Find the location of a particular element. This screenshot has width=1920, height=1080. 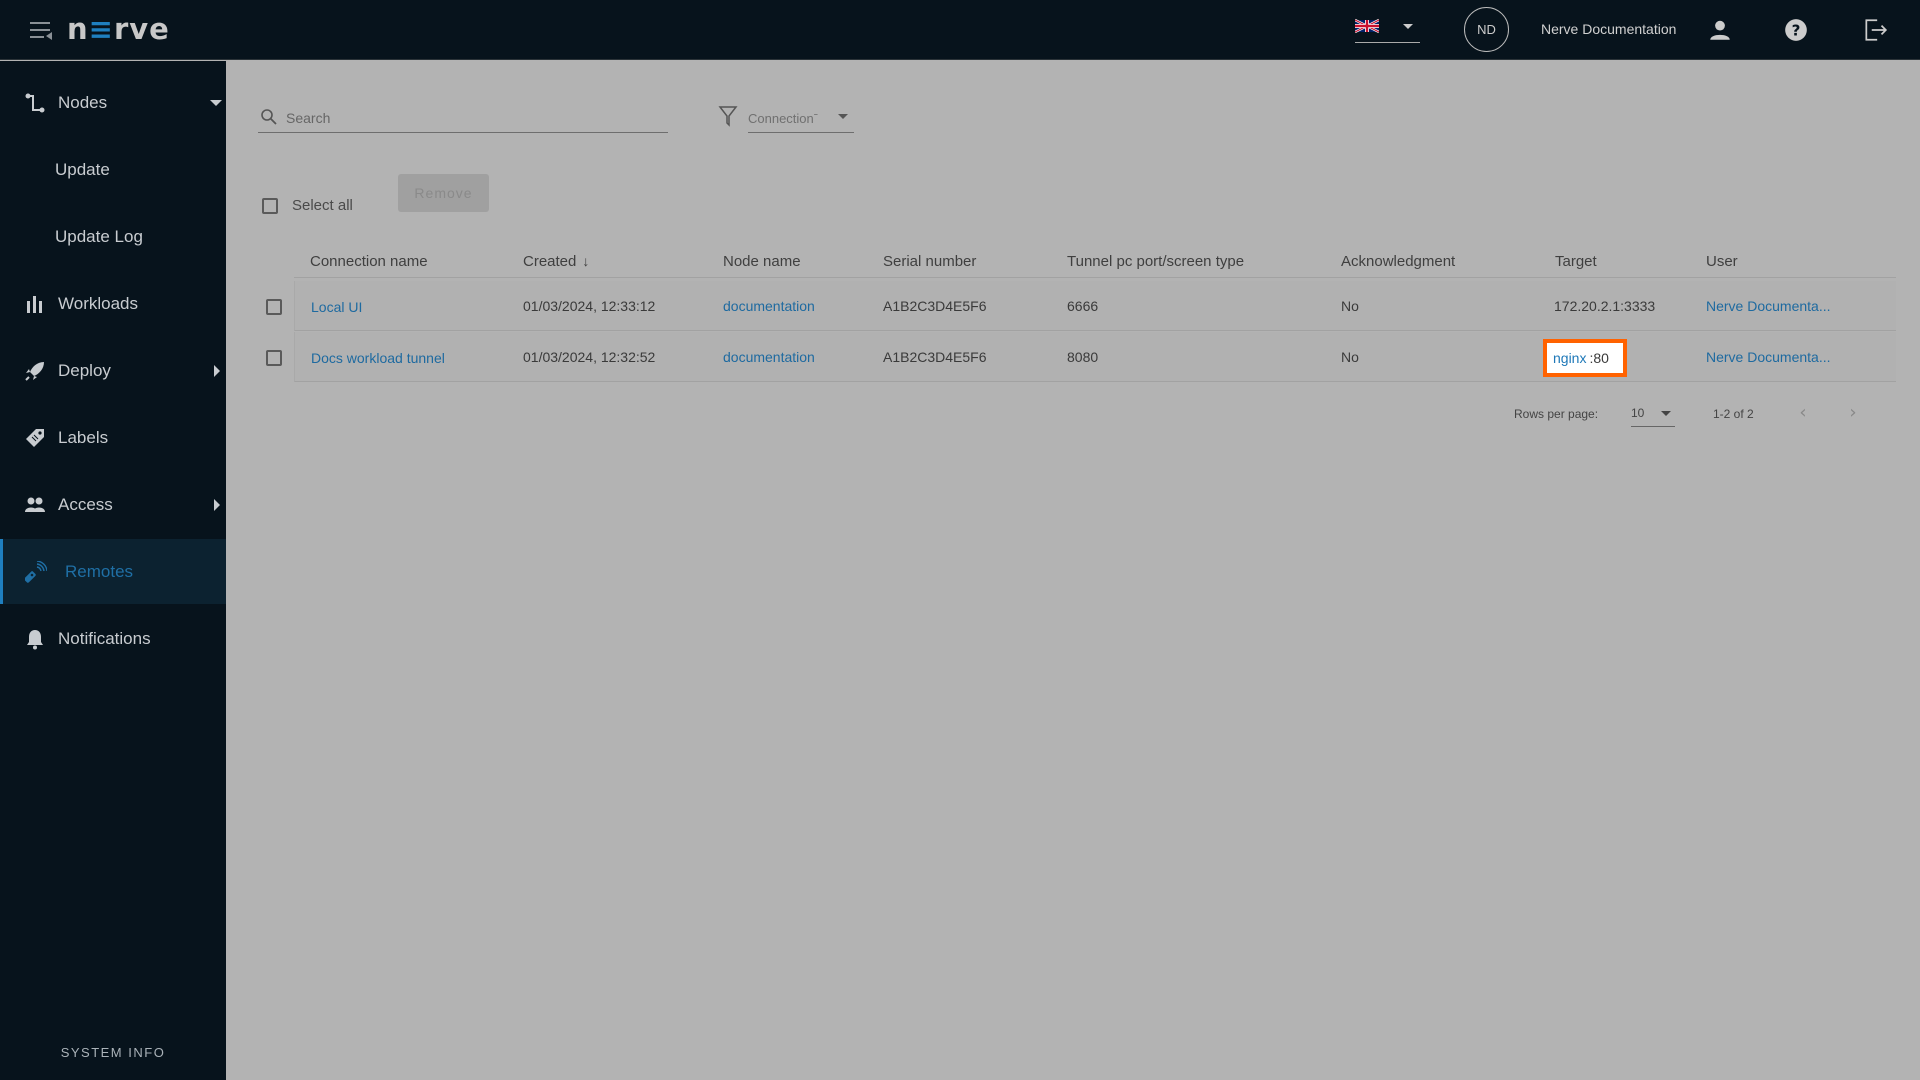

select-all-checkbox is located at coordinates (270, 205).